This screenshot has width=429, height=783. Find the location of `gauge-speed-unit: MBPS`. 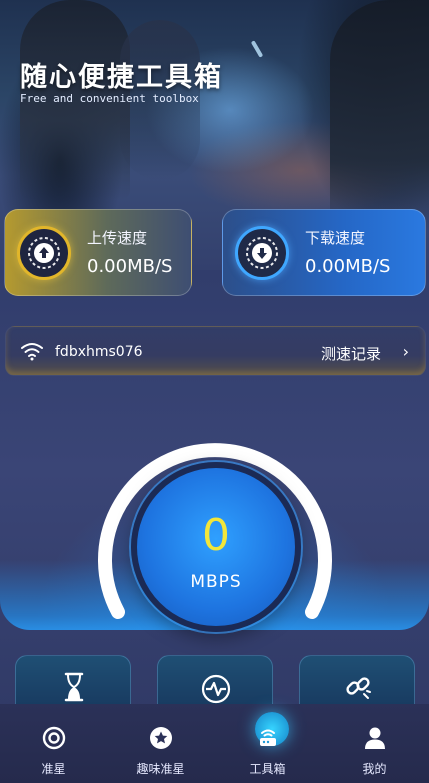

gauge-speed-unit: MBPS is located at coordinates (216, 582).